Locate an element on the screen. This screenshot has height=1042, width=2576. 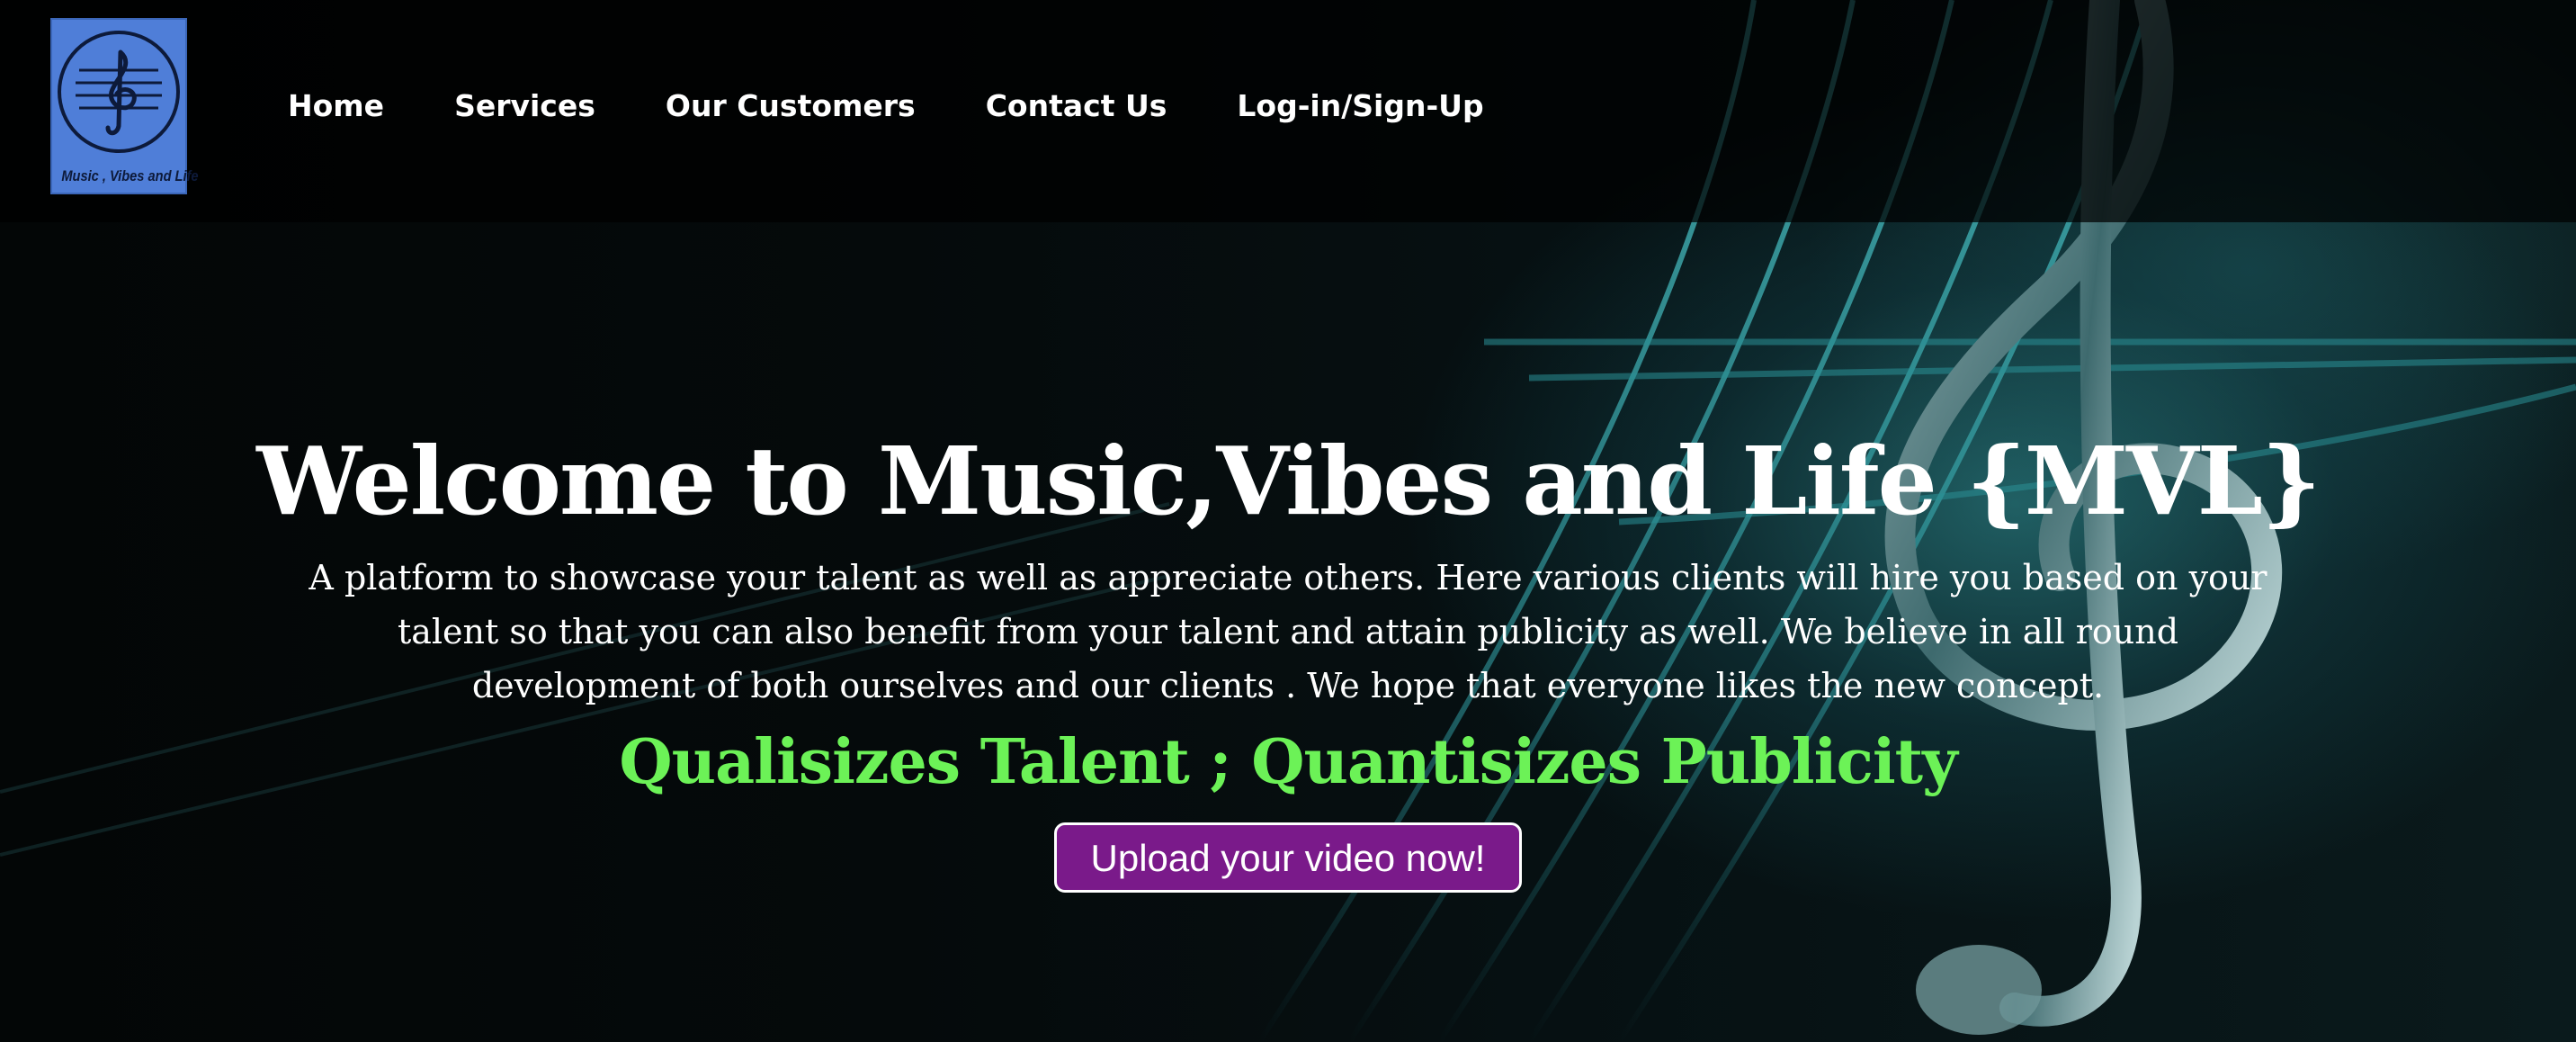
hero-title: Welcome to Music,Vibes and Life {MVL} is located at coordinates (1288, 481).